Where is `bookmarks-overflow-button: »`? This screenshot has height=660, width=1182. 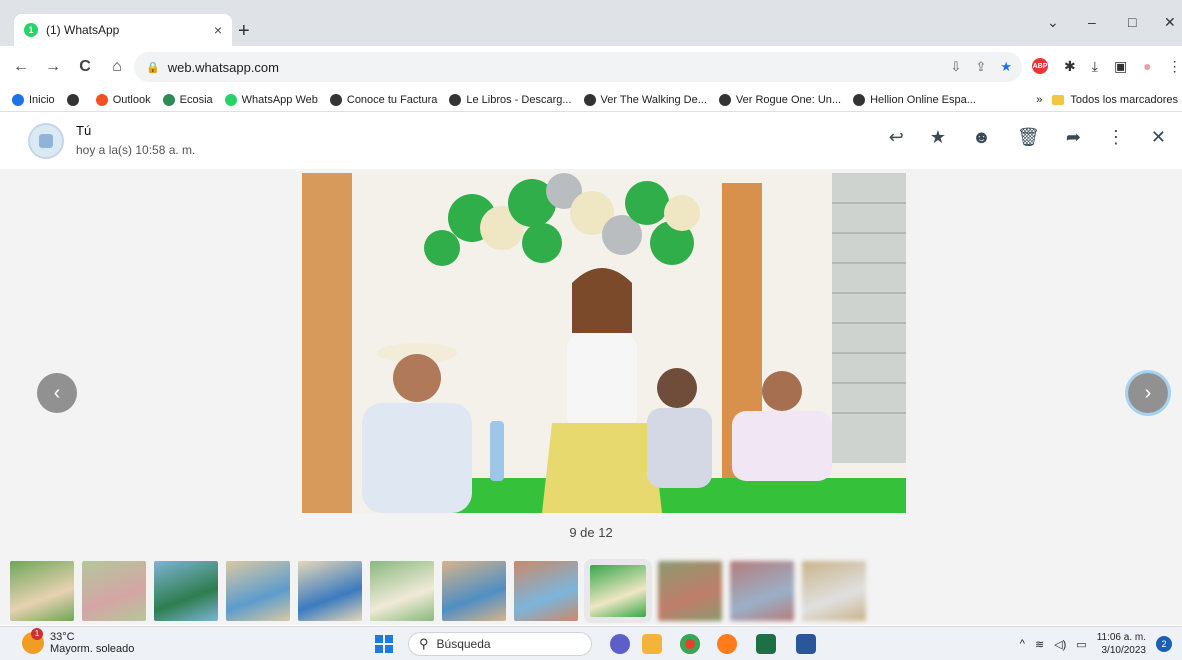 bookmarks-overflow-button: » is located at coordinates (1039, 100).